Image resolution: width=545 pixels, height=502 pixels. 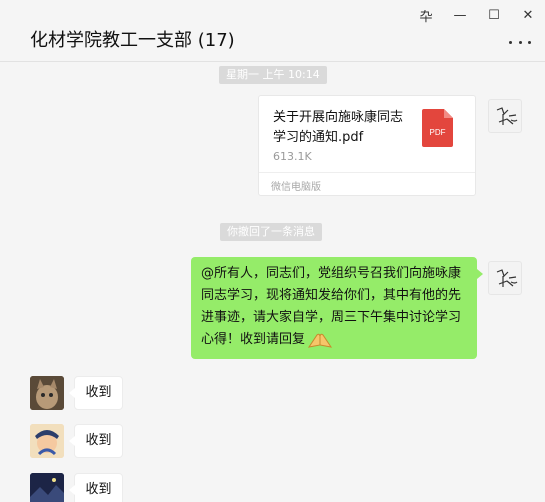 I want to click on message-timestamp: 星期一 上午 10:14, so click(x=273, y=75).